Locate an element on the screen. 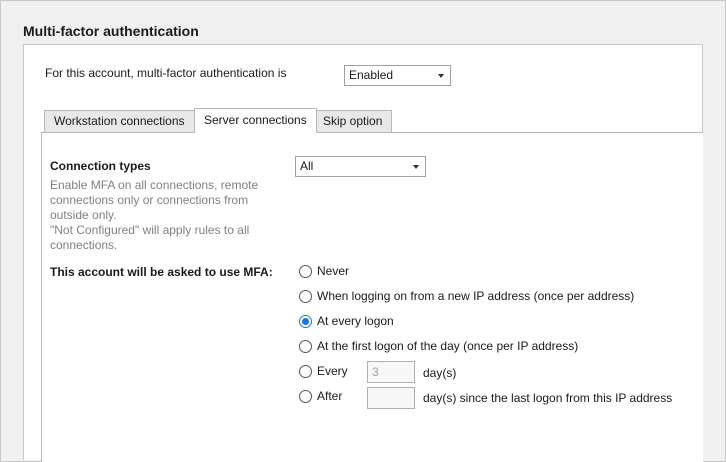  radio-option-never: Never is located at coordinates (324, 271).